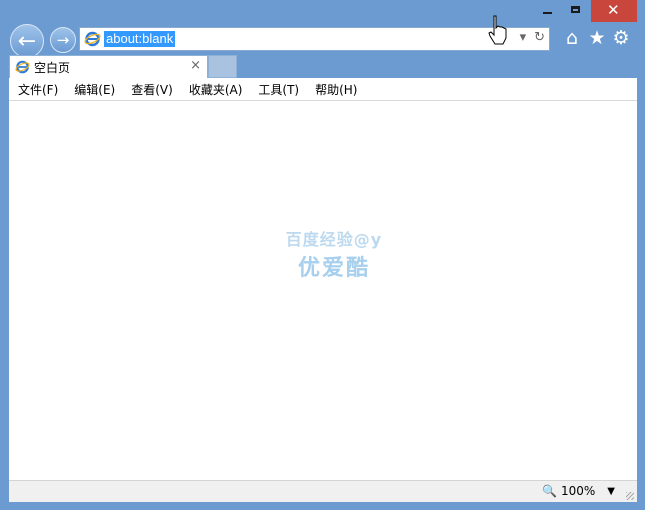 This screenshot has width=645, height=510. I want to click on maximize-button, so click(576, 11).